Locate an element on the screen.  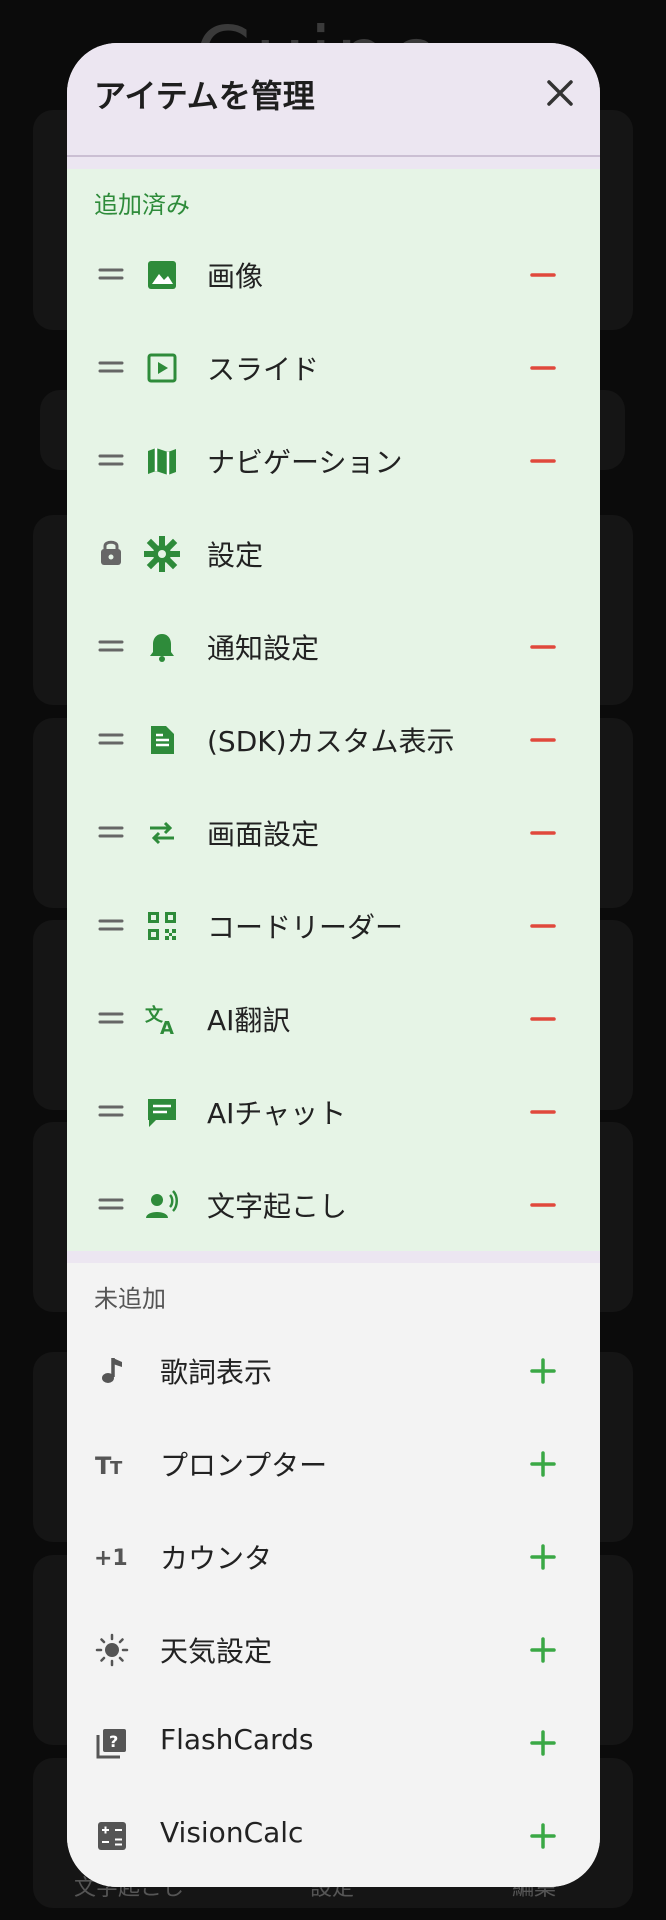
music-note-icon is located at coordinates (112, 1371).